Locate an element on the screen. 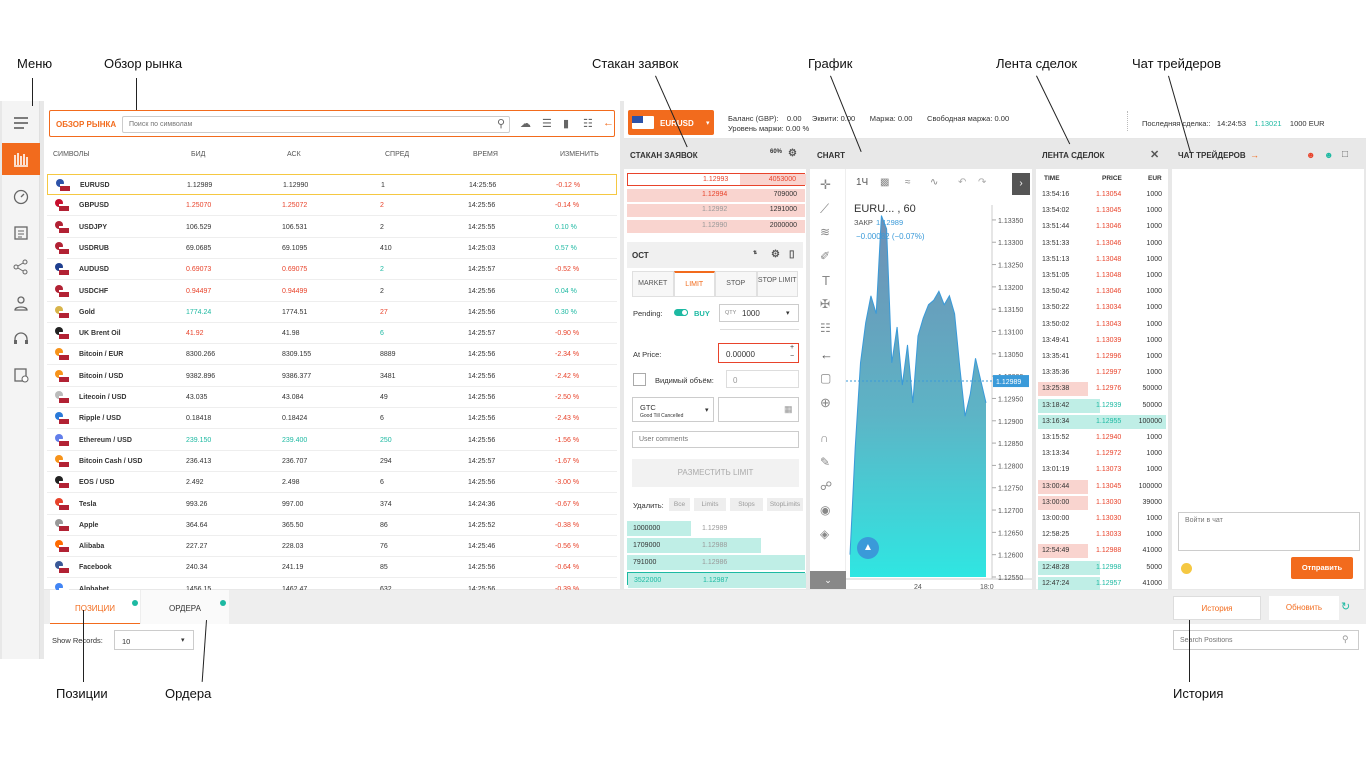 Image resolution: width=1366 pixels, height=768 pixels. table-row: UK Brent Oil 41.92 41.98 6 14:25:57 -0.90 % is located at coordinates (332, 334).